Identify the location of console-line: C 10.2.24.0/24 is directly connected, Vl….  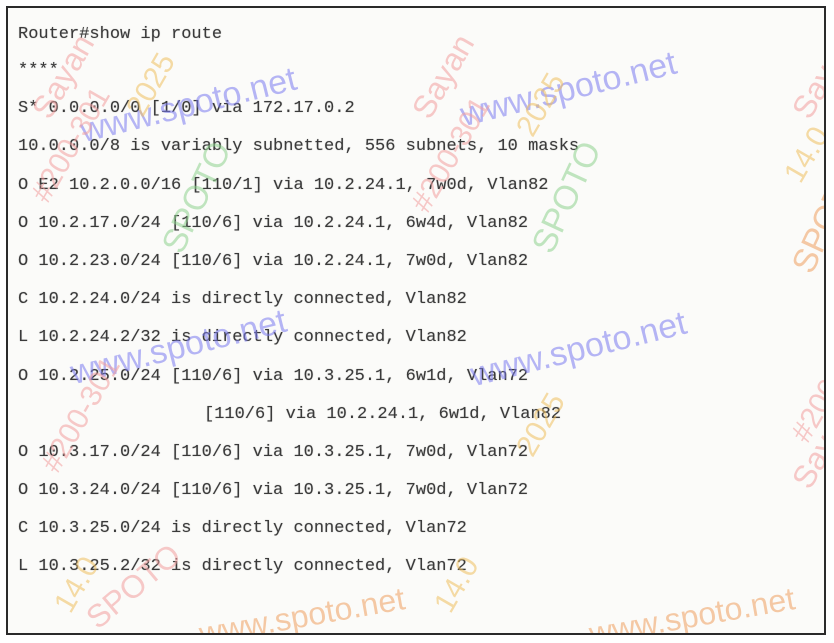
(242, 300).